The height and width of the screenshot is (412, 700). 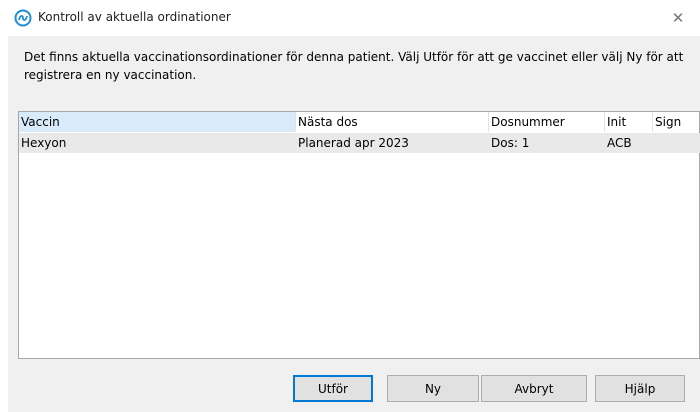 What do you see at coordinates (353, 143) in the screenshot?
I see `cell-next-dose: Planerad apr 2023` at bounding box center [353, 143].